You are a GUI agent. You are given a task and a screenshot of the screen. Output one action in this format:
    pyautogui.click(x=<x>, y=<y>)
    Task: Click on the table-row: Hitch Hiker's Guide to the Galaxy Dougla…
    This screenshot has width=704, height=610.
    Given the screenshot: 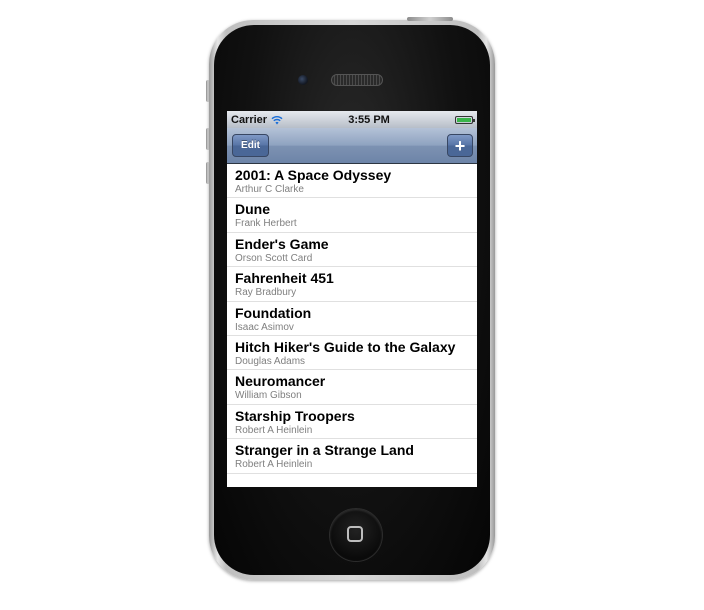 What is the action you would take?
    pyautogui.click(x=352, y=353)
    